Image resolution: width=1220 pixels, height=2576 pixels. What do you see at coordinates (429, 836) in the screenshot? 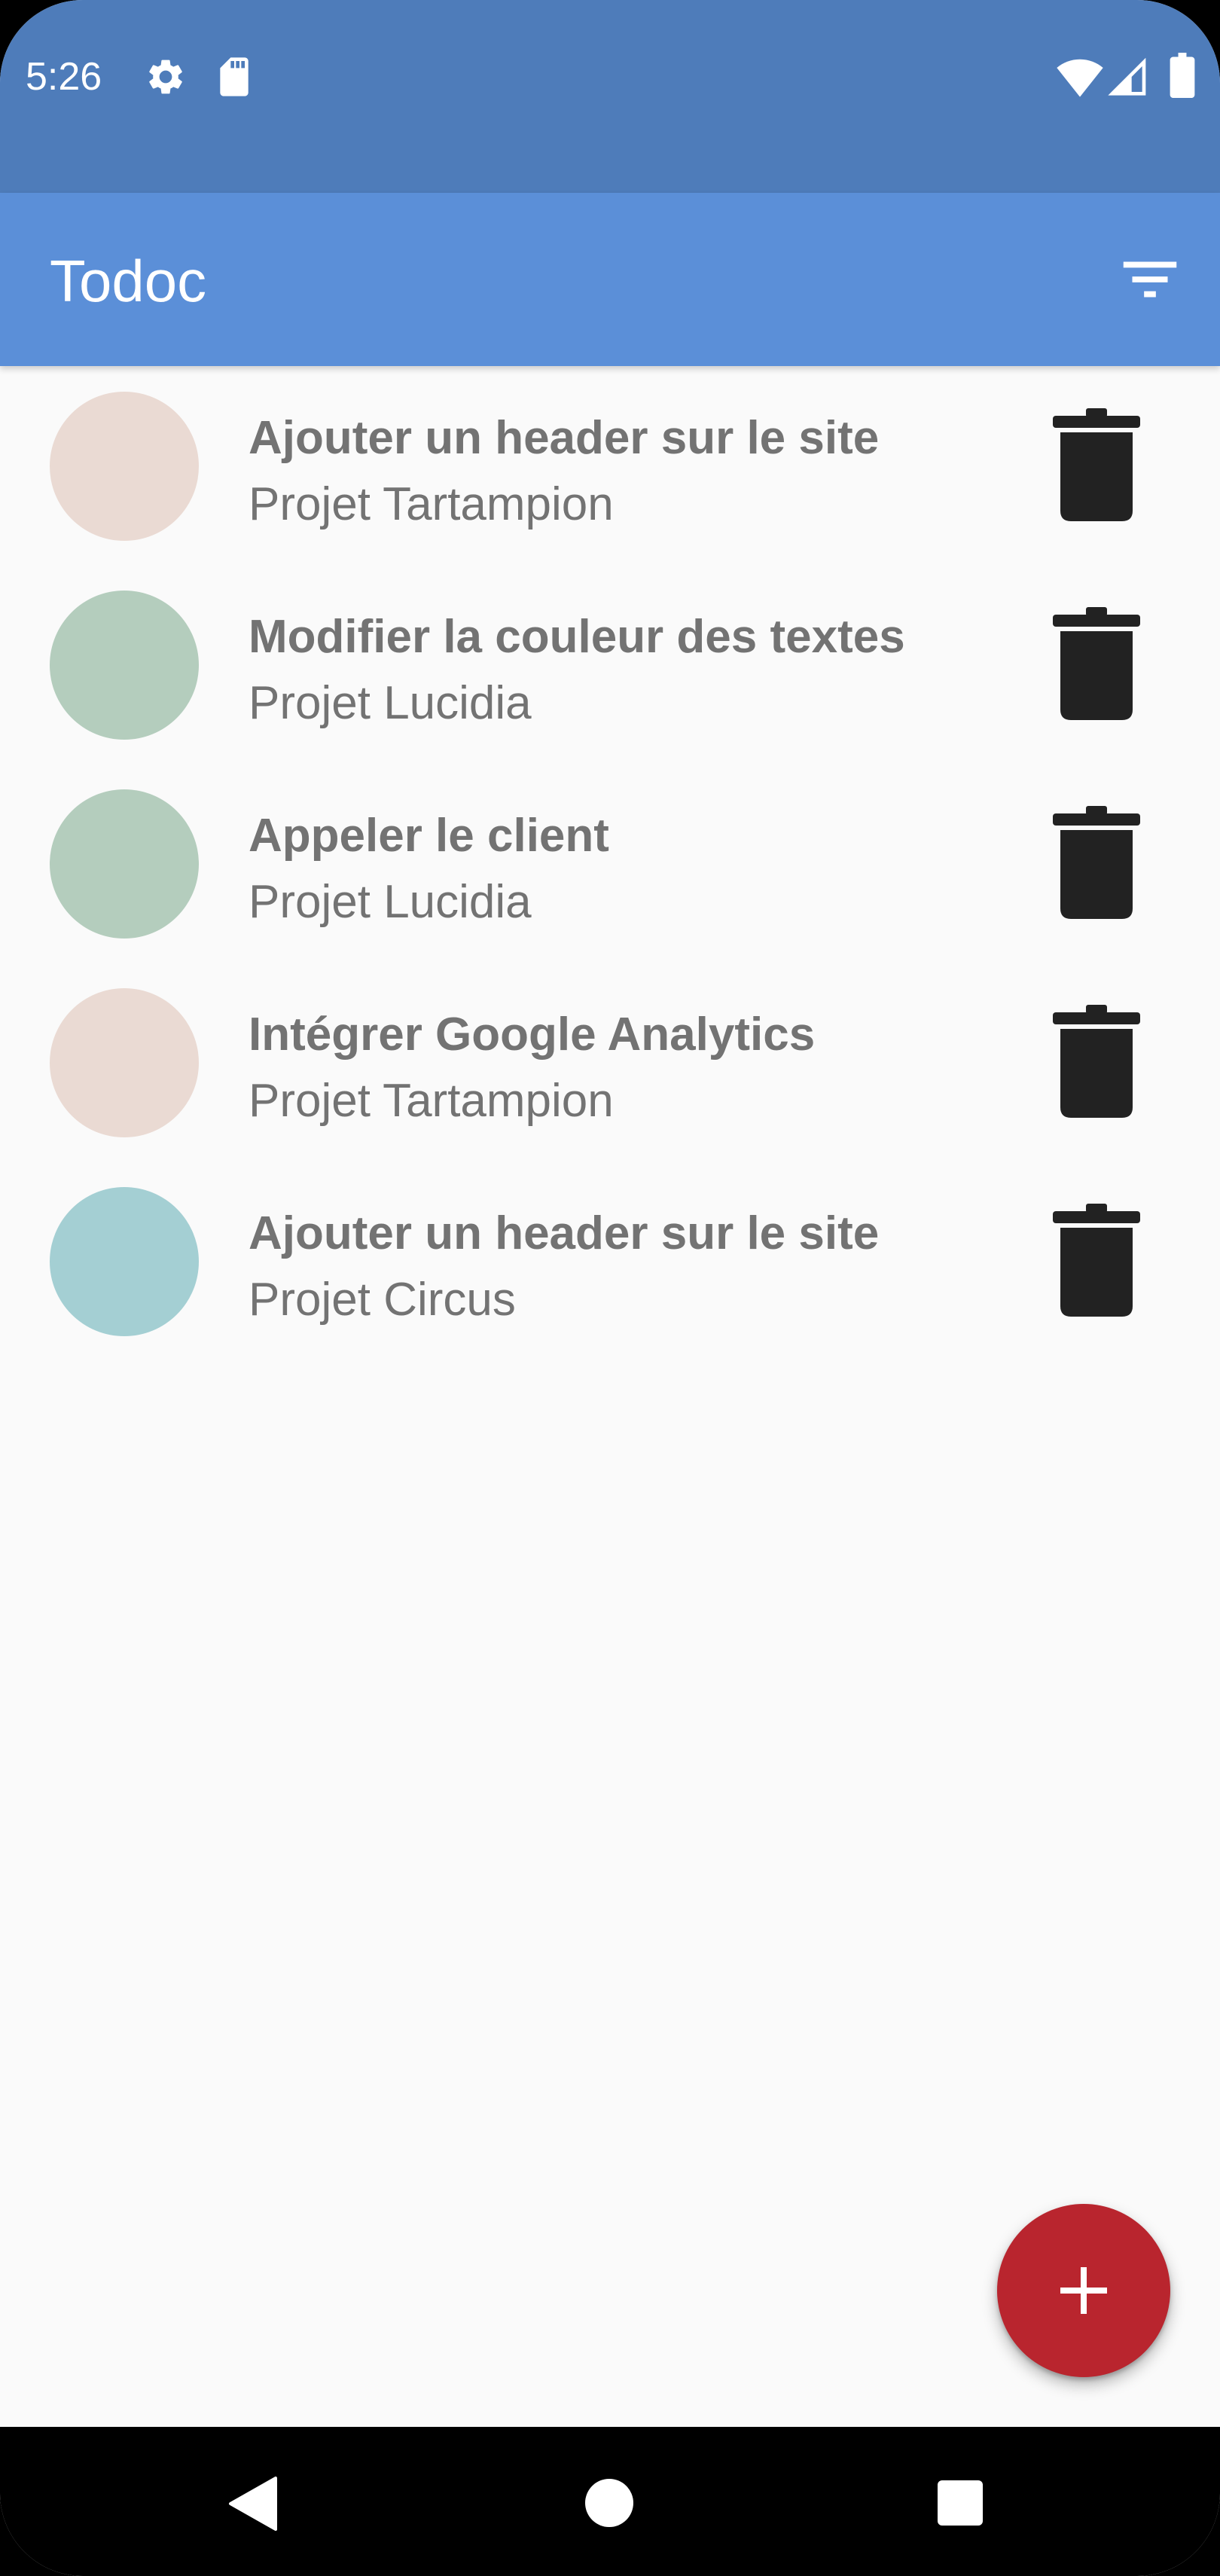
I see `task-name: Appeler le client` at bounding box center [429, 836].